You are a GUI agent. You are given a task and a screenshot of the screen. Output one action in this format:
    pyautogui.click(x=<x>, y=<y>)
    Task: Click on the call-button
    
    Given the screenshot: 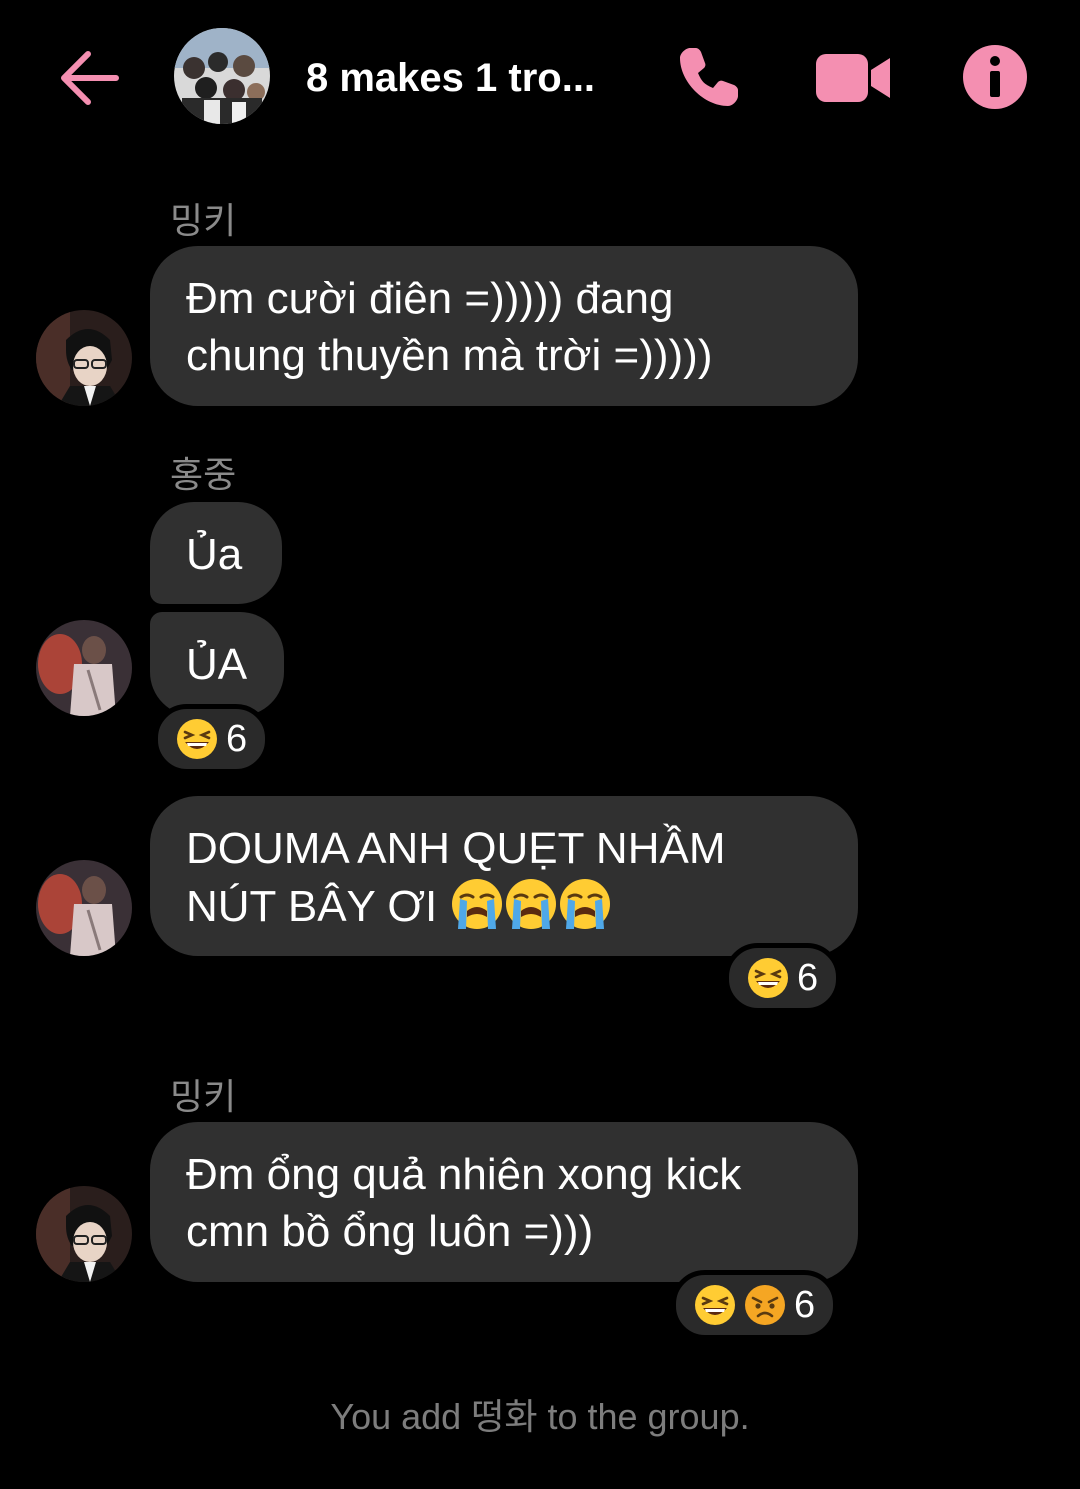 What is the action you would take?
    pyautogui.click(x=709, y=77)
    